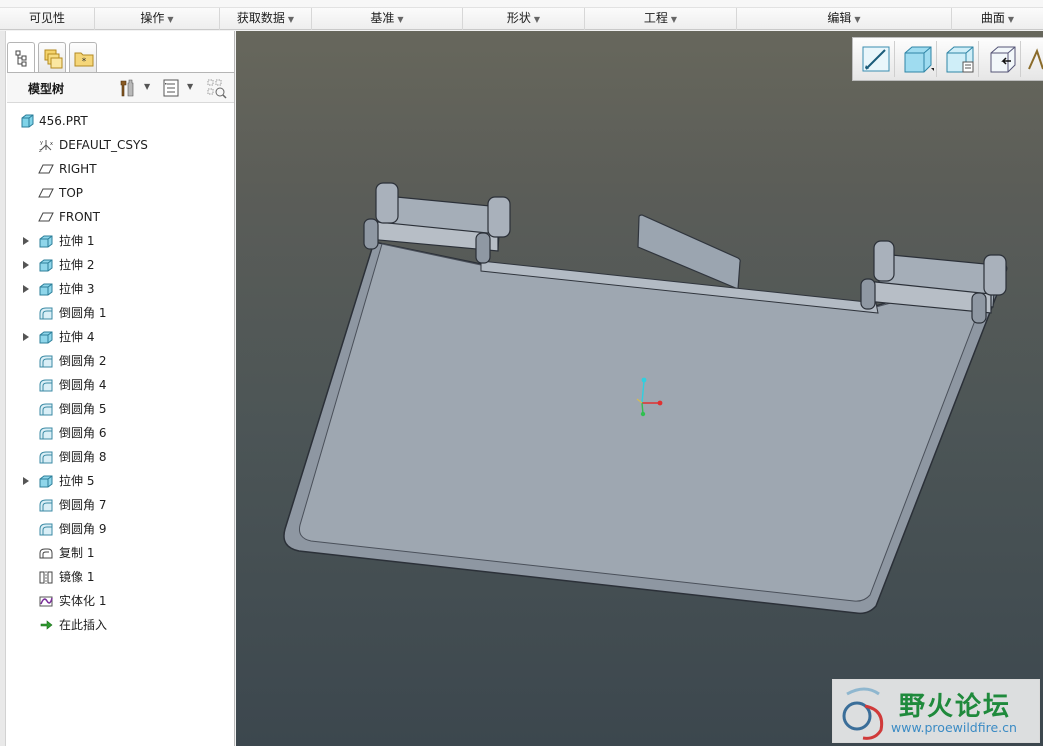 Image resolution: width=1043 pixels, height=746 pixels. I want to click on tree-item-right-plane: RIGHT, so click(120, 169).